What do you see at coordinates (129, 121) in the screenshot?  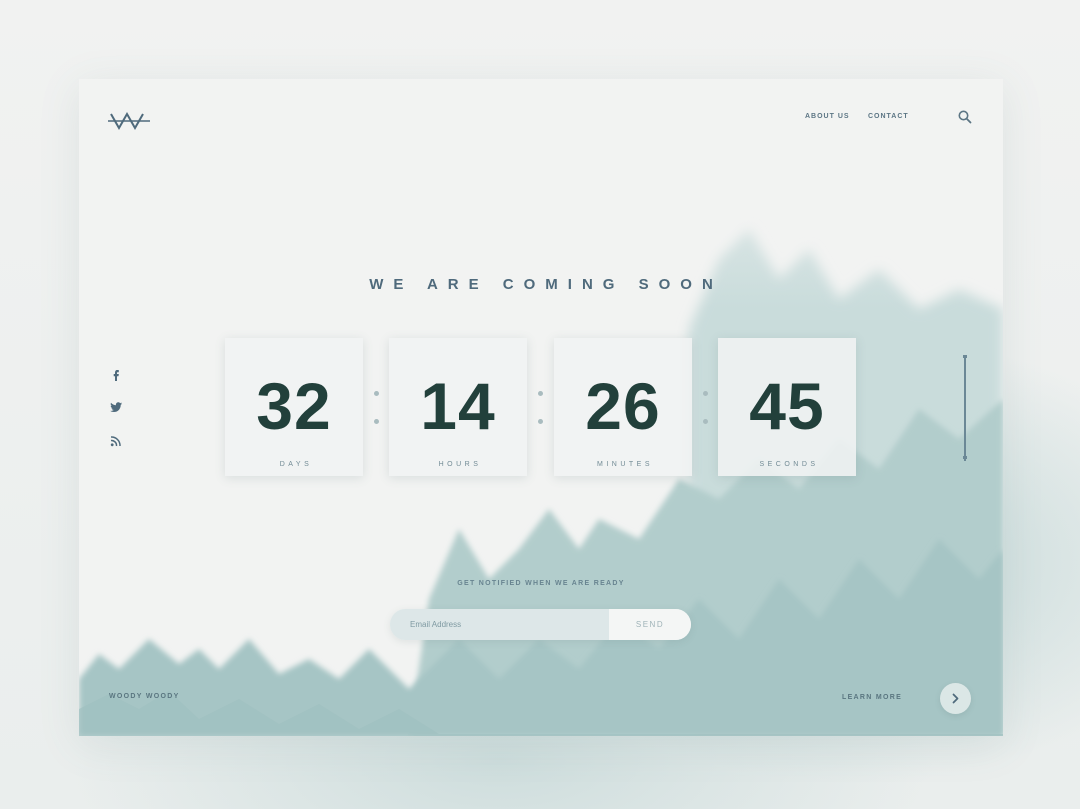 I see `brand-logo` at bounding box center [129, 121].